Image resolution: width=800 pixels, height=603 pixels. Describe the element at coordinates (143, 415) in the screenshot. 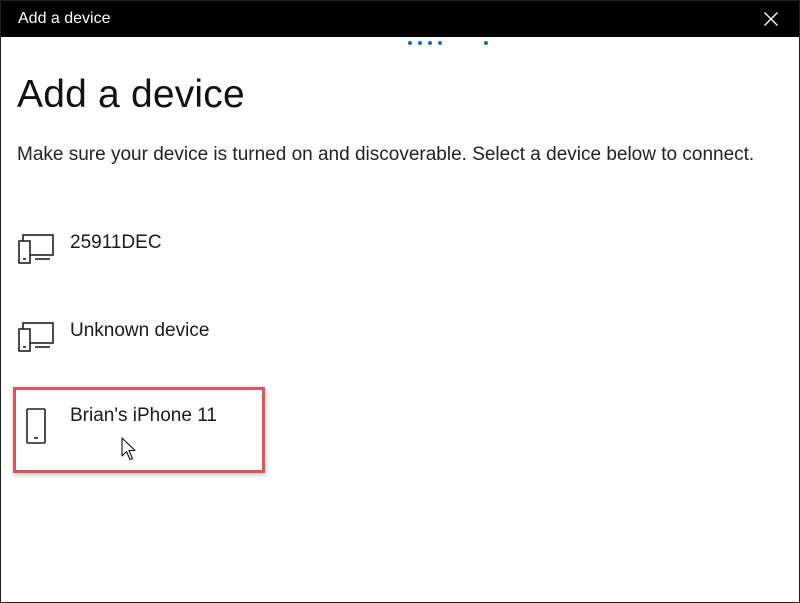

I see `device-name: Brian's iPhone 11` at that location.